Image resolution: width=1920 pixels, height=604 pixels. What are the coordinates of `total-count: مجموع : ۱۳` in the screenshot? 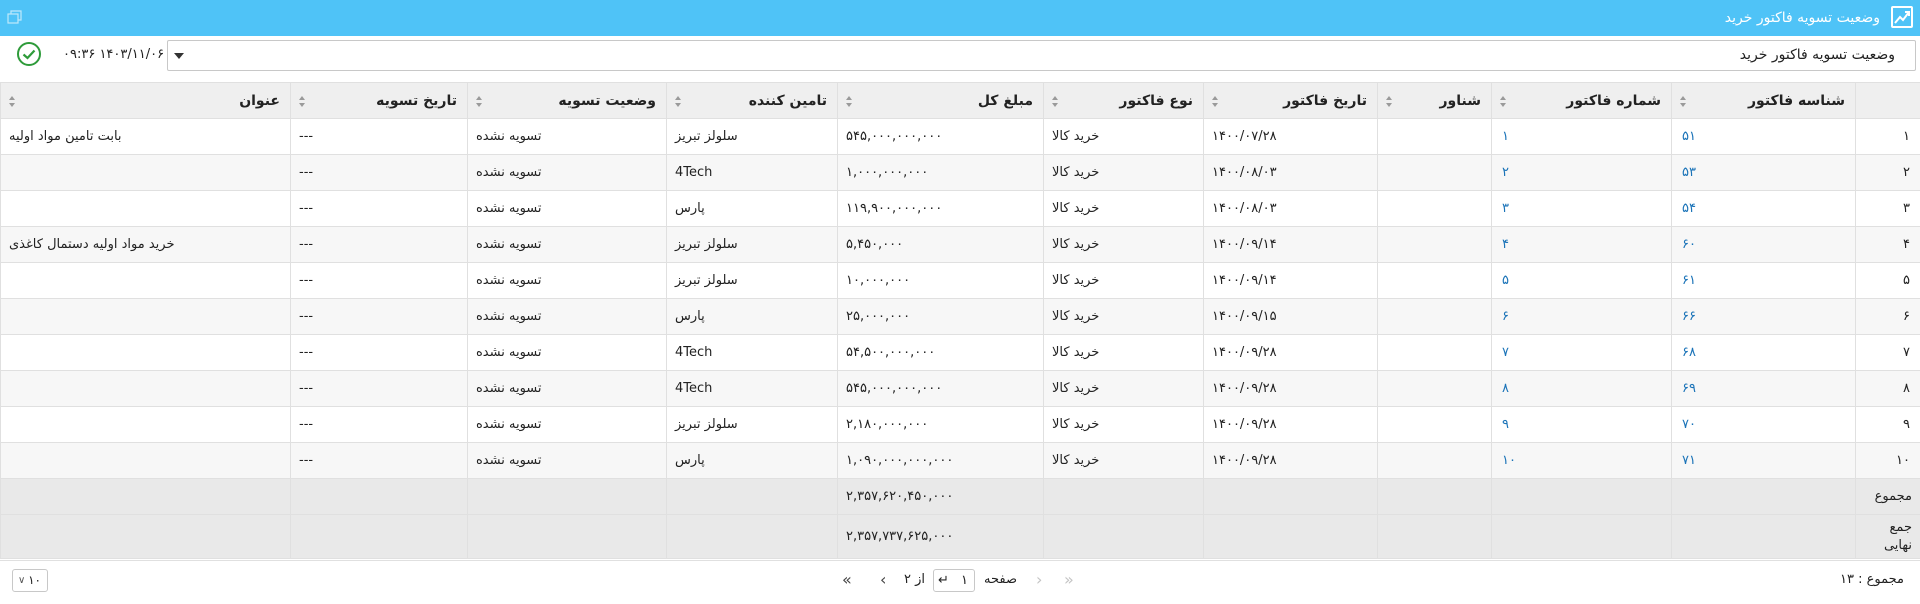 It's located at (1872, 579).